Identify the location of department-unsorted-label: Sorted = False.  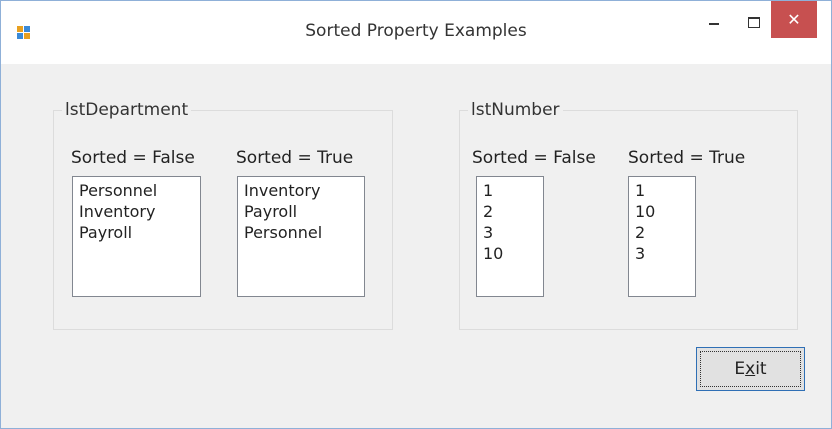
(133, 158).